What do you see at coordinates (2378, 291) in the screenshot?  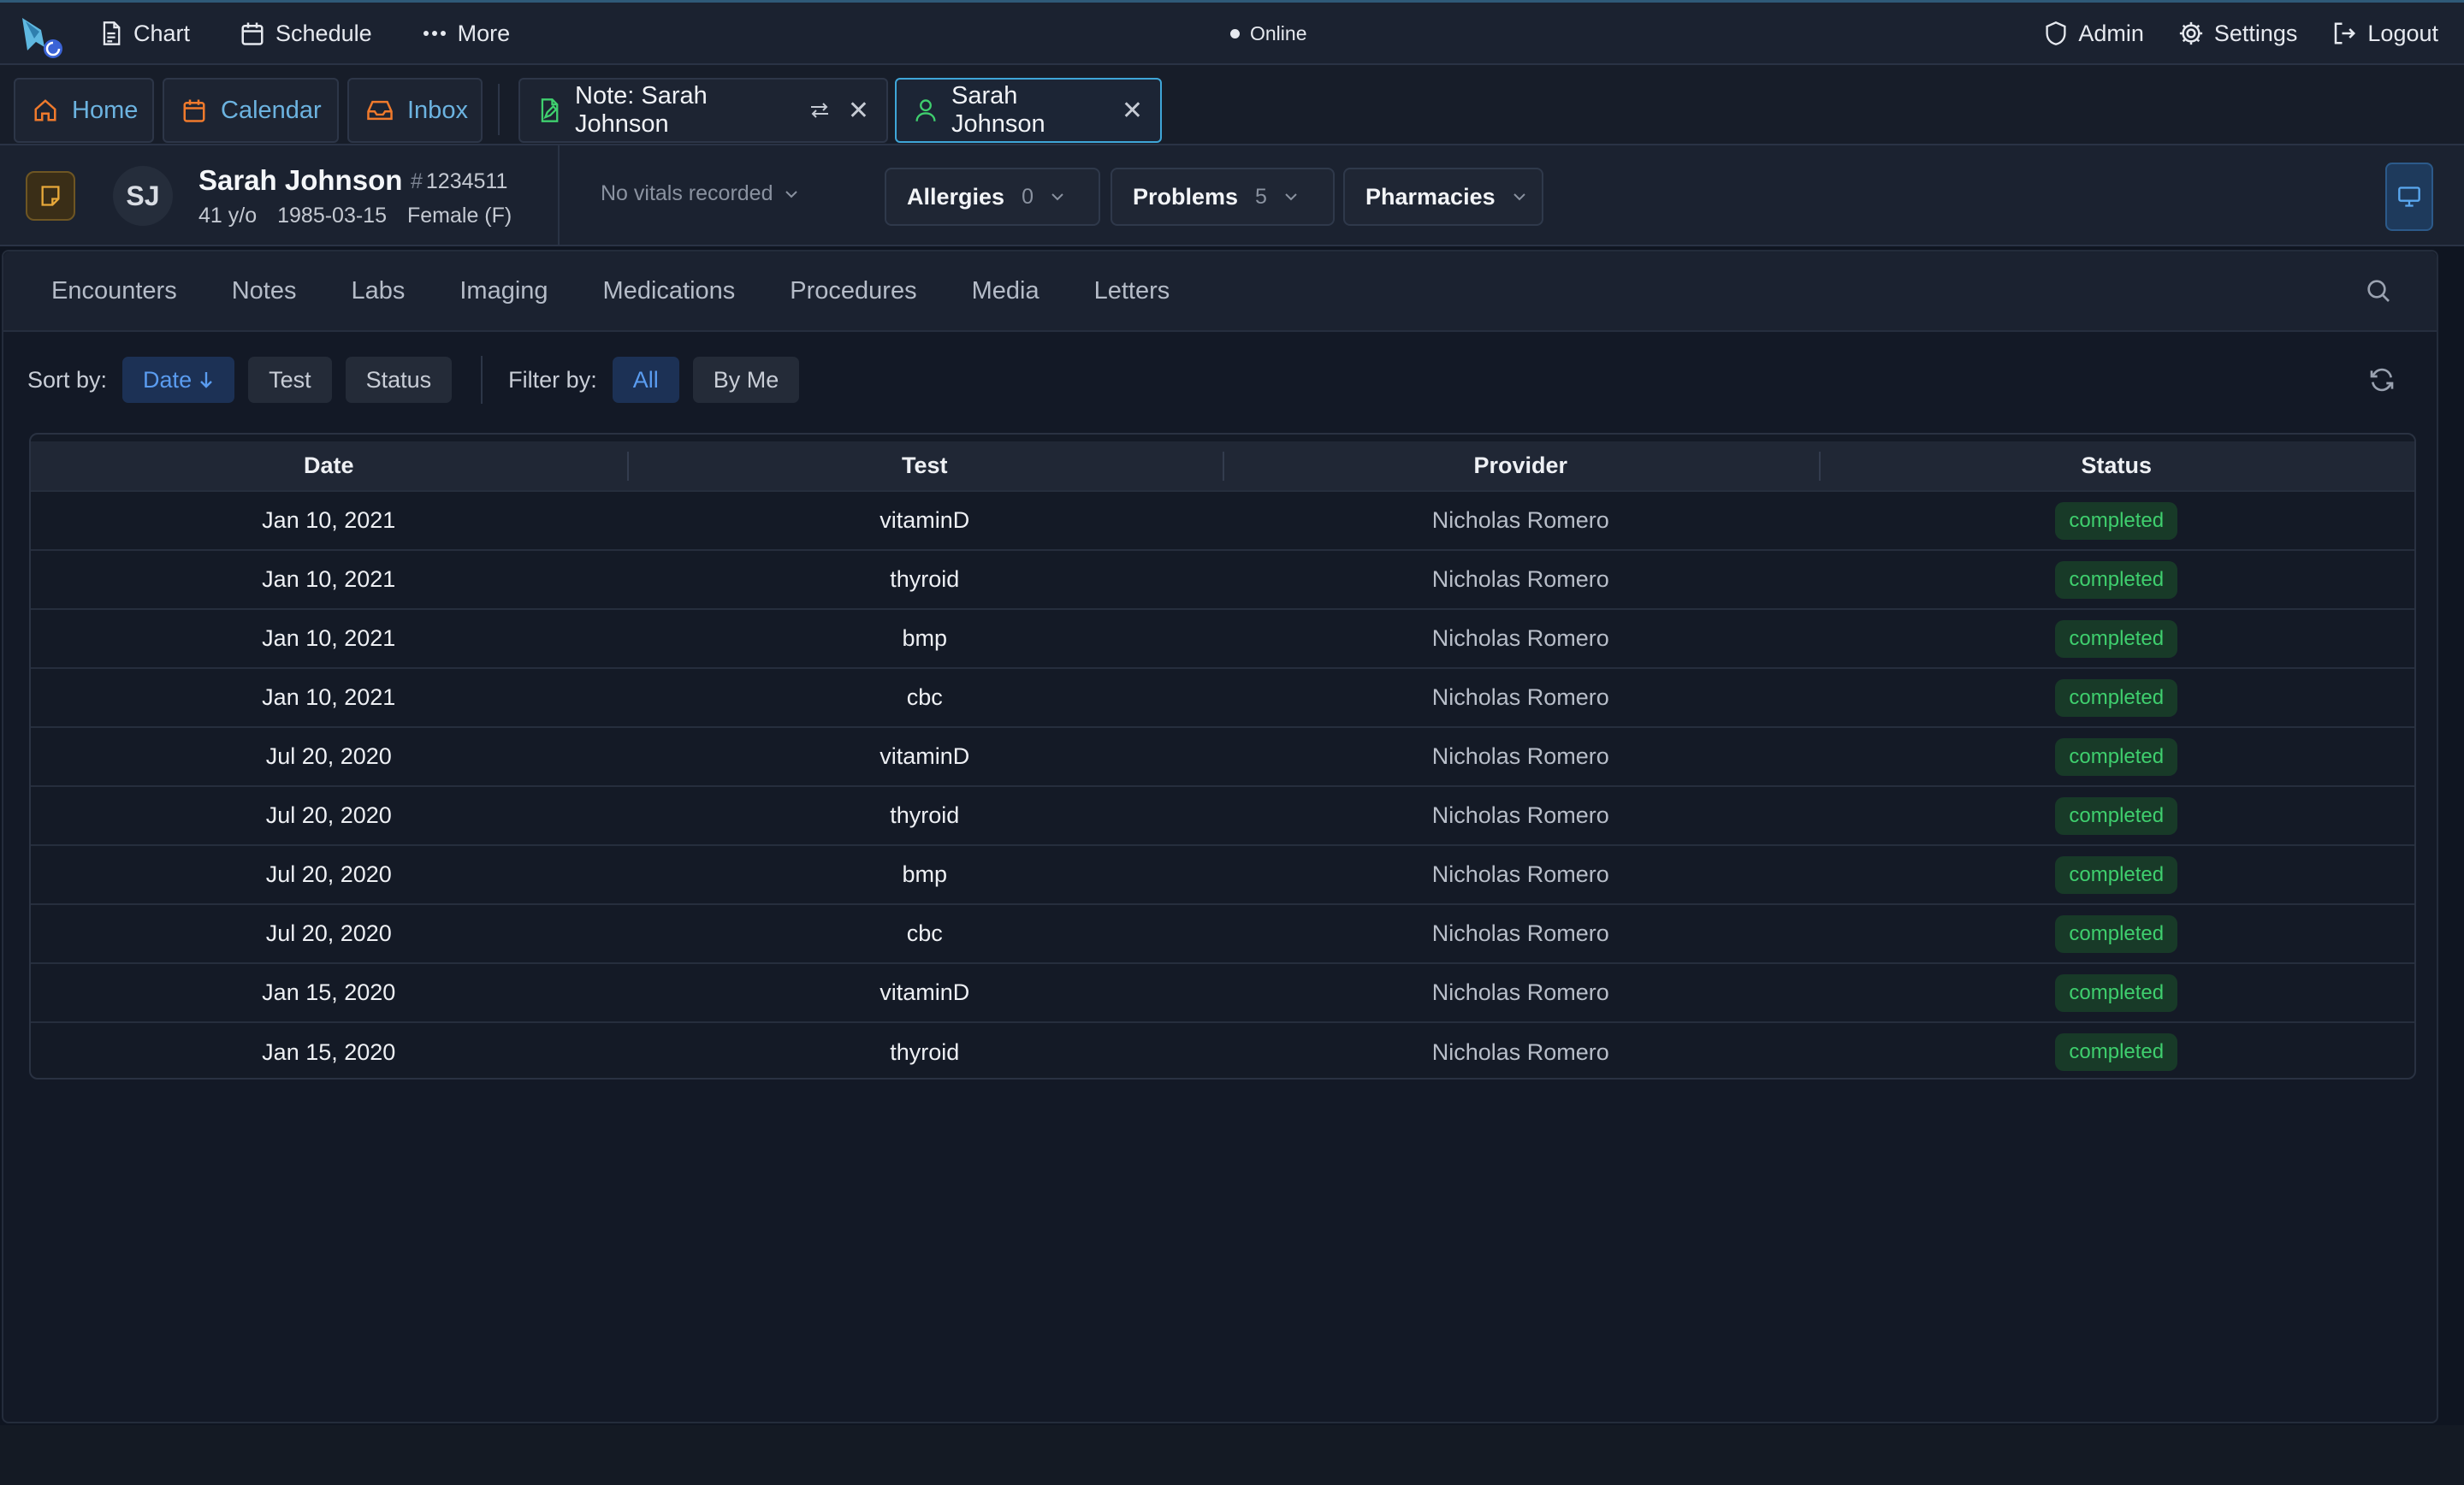 I see `search-icon` at bounding box center [2378, 291].